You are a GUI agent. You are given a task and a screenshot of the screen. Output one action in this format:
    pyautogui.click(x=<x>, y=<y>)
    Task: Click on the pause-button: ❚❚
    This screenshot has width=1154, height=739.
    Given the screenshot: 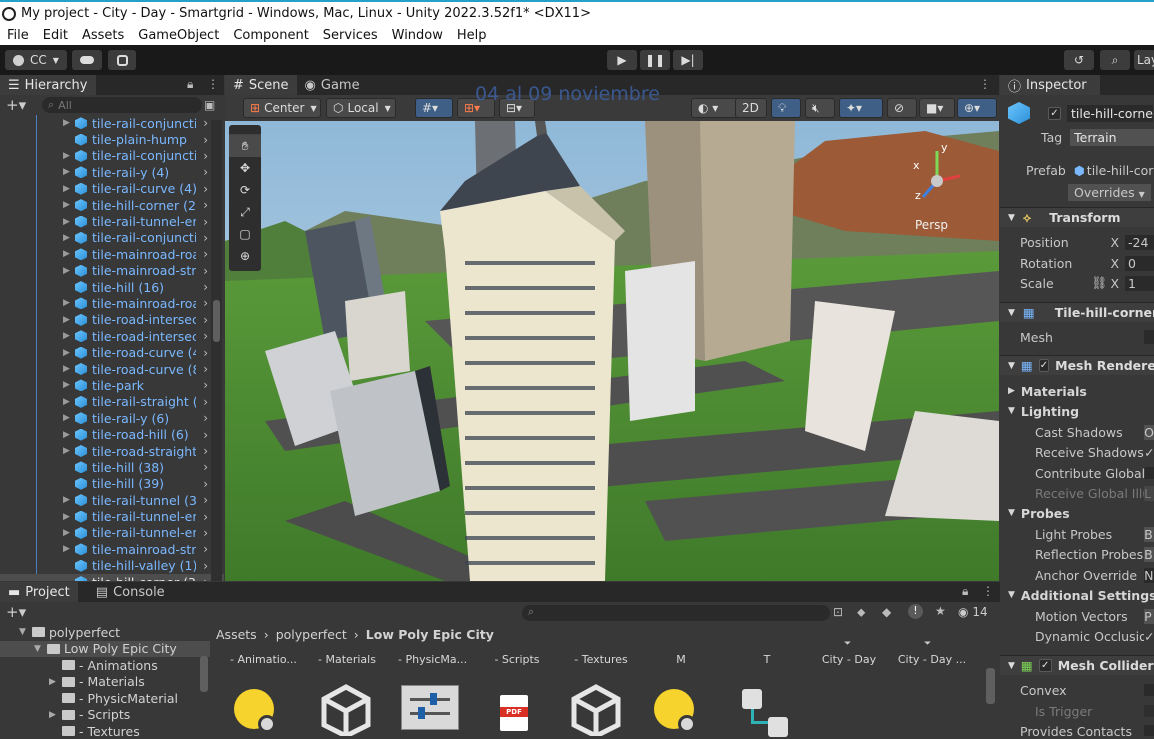 What is the action you would take?
    pyautogui.click(x=655, y=60)
    